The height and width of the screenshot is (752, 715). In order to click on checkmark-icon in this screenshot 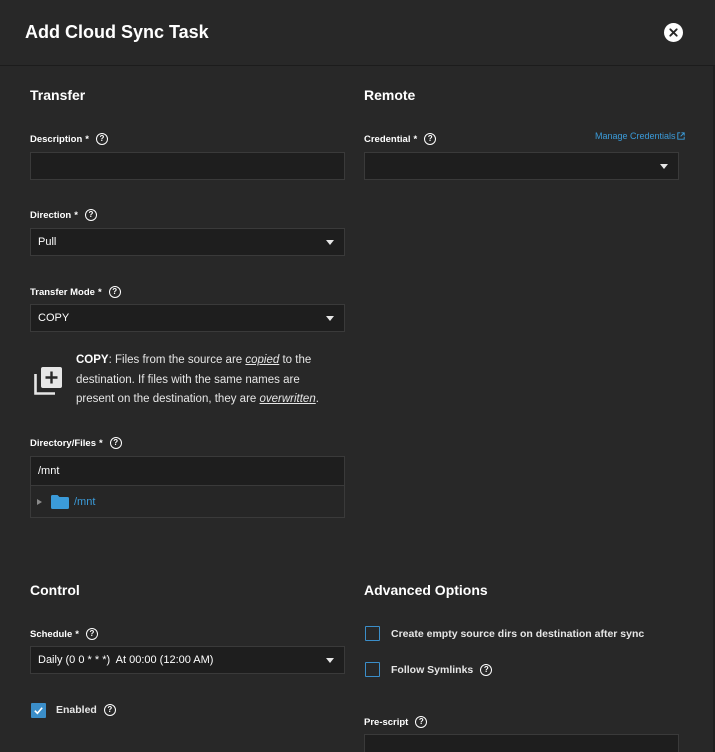, I will do `click(38, 711)`.